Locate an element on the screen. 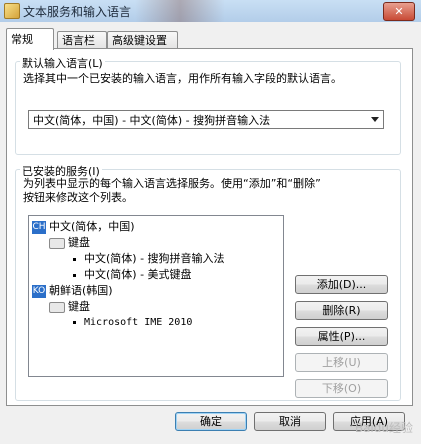  cancel-button: 取消 is located at coordinates (290, 421).